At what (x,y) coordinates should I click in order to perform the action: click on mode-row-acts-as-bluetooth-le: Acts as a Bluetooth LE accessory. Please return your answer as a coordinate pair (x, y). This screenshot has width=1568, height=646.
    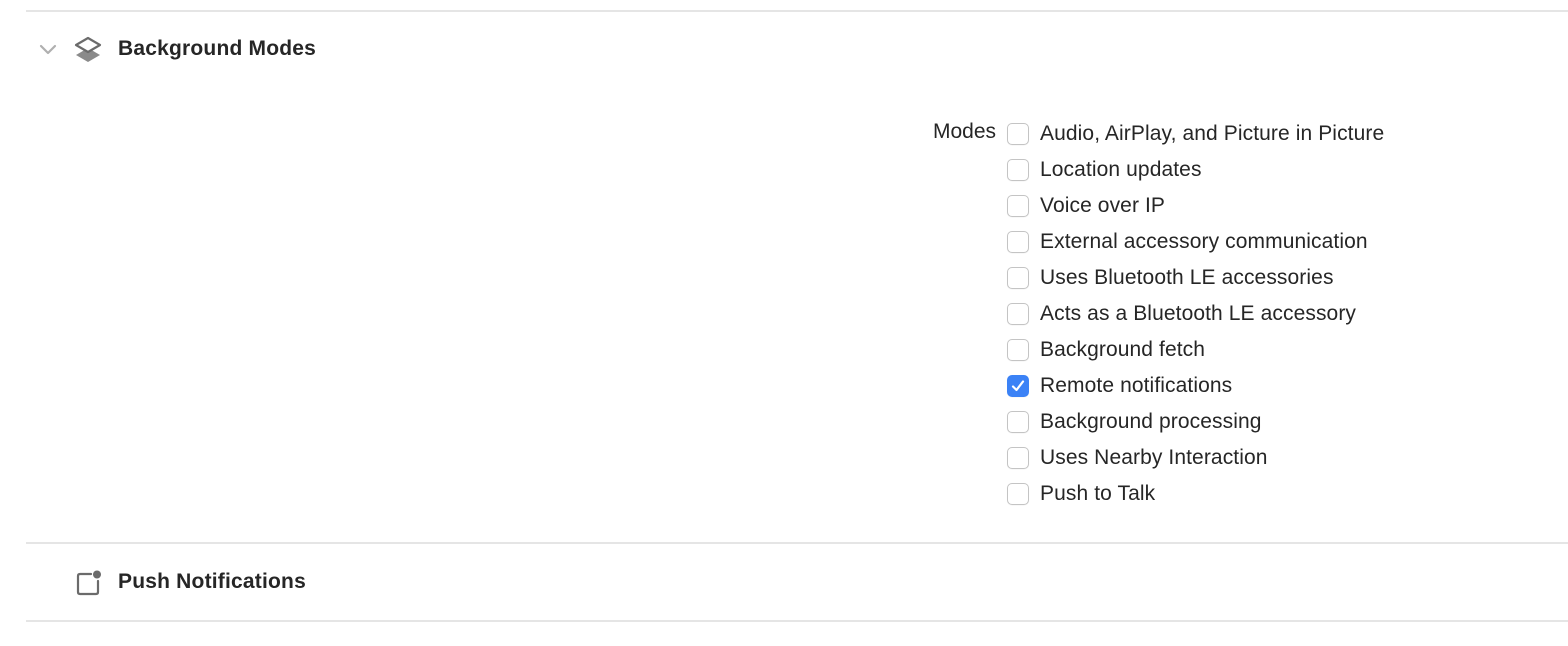
    Looking at the image, I should click on (1195, 314).